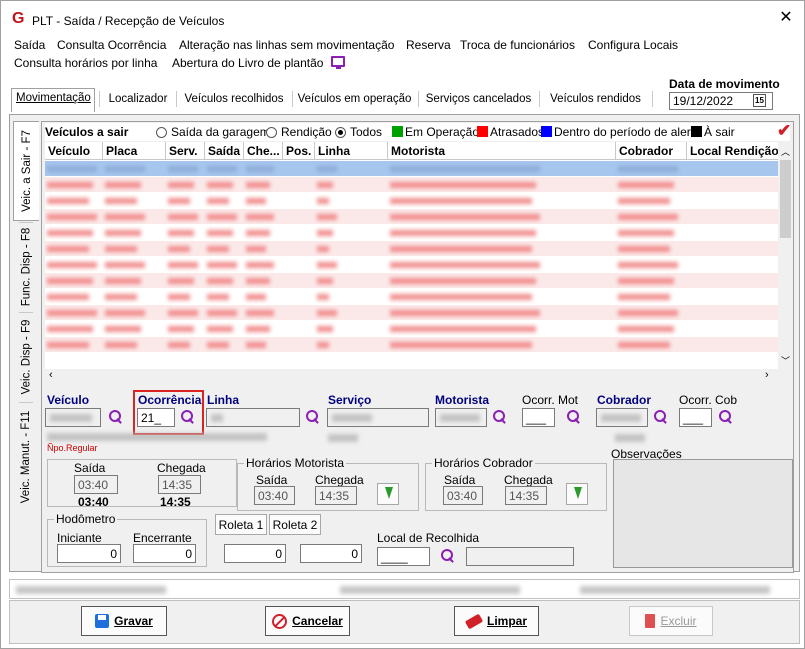 The image size is (805, 649). I want to click on col-placa: Placa, so click(134, 151).